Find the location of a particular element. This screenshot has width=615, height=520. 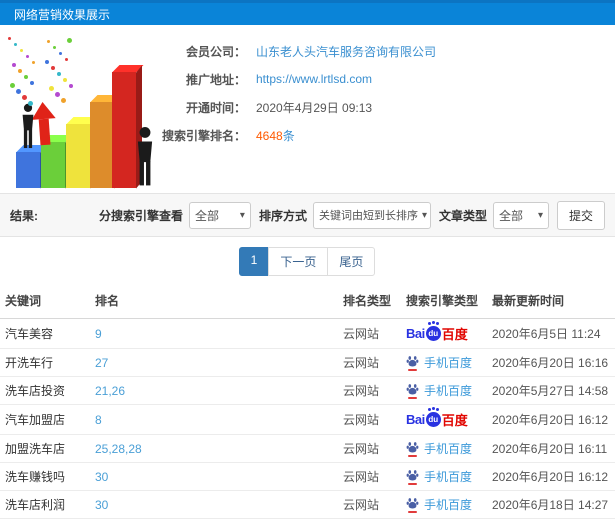

company-link: 山东老人头汽车服务咨询有限公司 is located at coordinates (346, 52).